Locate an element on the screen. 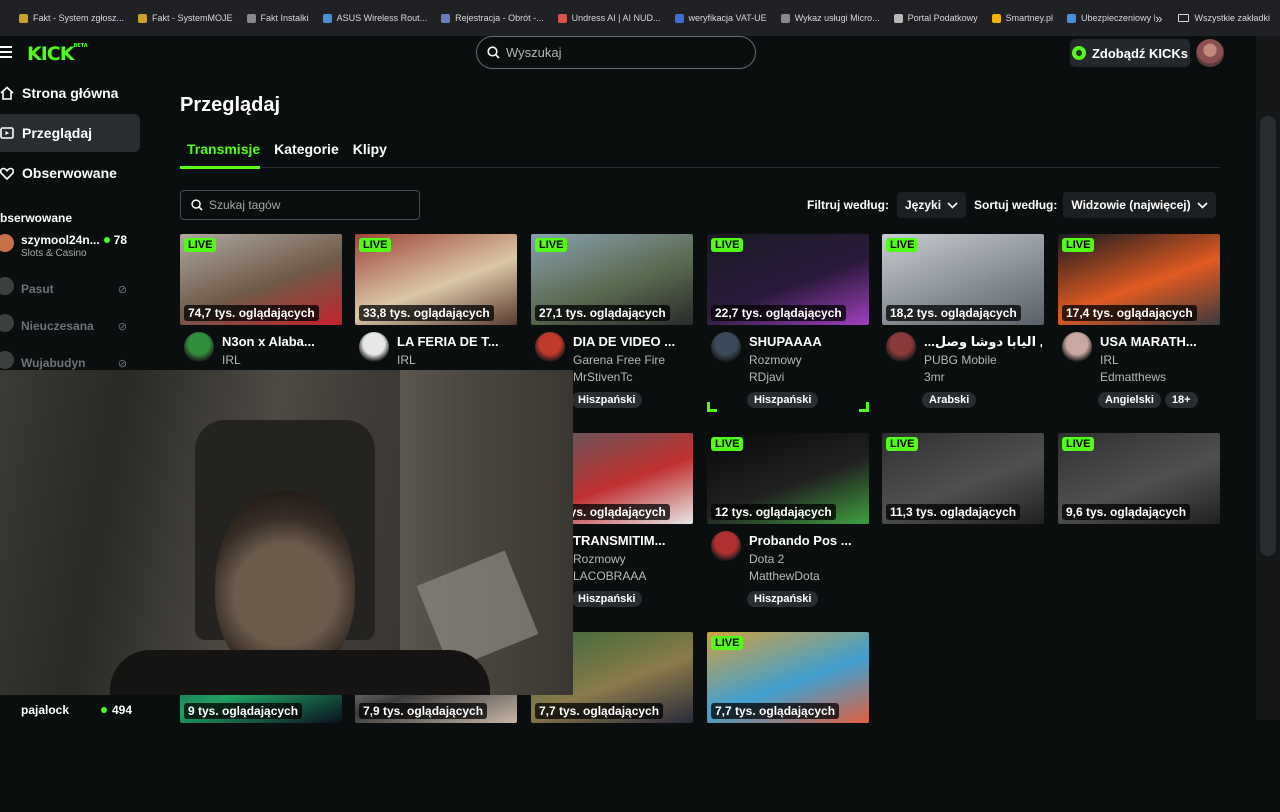  streamer-name: MatthewDota is located at coordinates (784, 576).